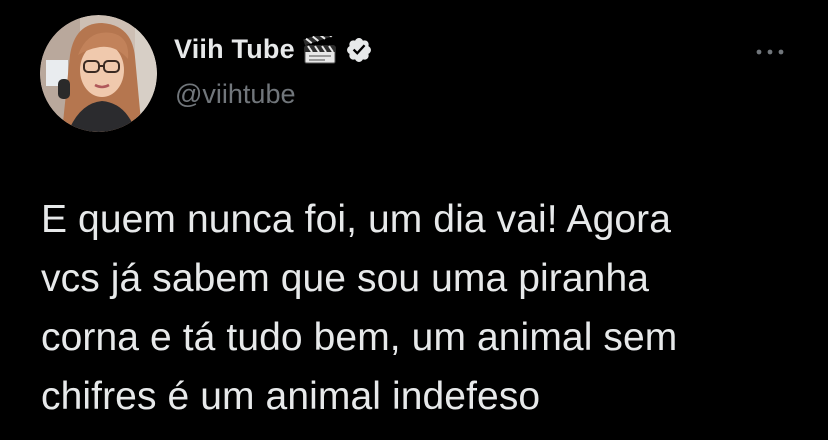 The height and width of the screenshot is (440, 828). I want to click on more-options-button, so click(770, 52).